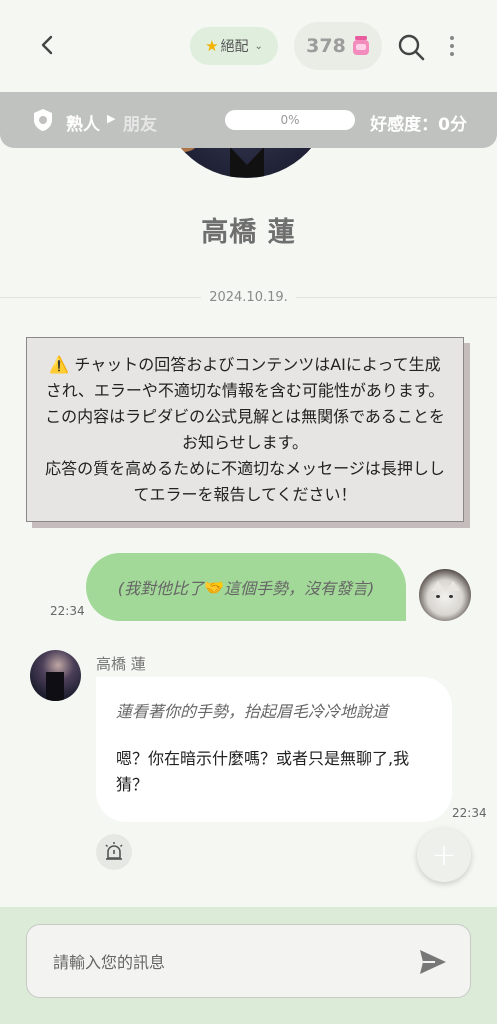 This screenshot has width=497, height=1024. What do you see at coordinates (452, 46) in the screenshot?
I see `more-vertical-icon` at bounding box center [452, 46].